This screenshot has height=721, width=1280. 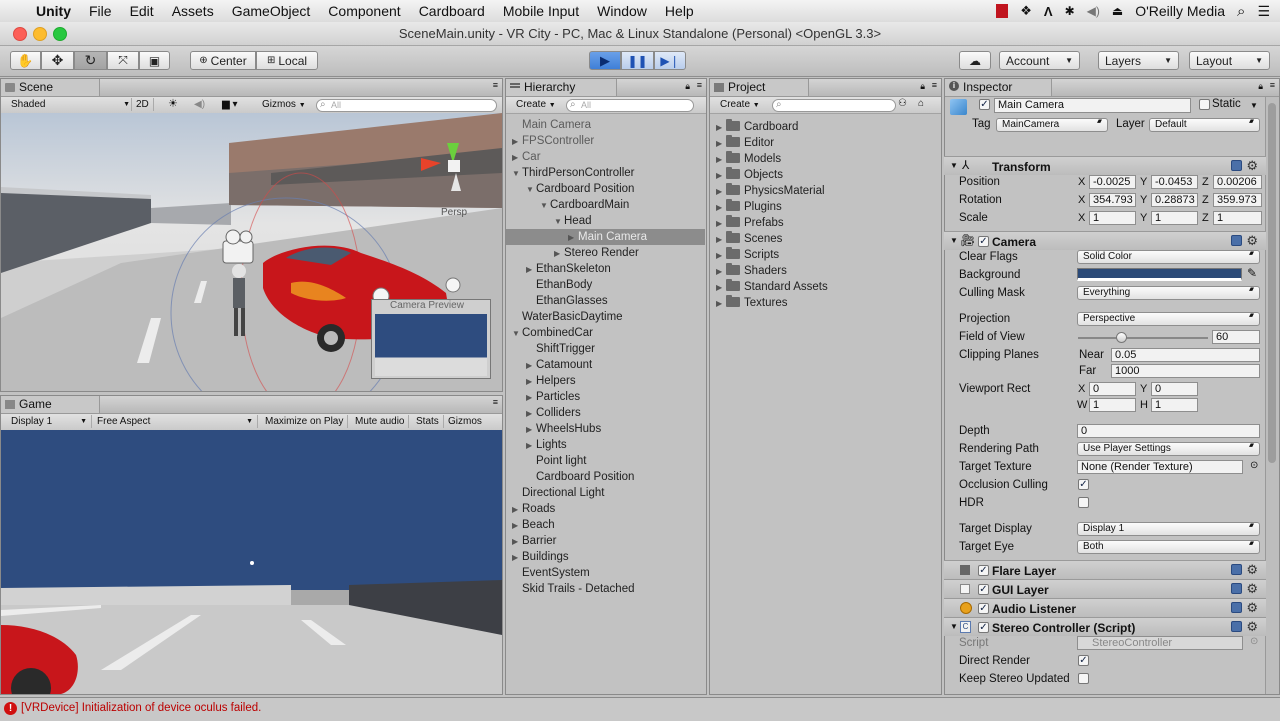 What do you see at coordinates (740, 104) in the screenshot?
I see `project-create-dropdown: Create ▼` at bounding box center [740, 104].